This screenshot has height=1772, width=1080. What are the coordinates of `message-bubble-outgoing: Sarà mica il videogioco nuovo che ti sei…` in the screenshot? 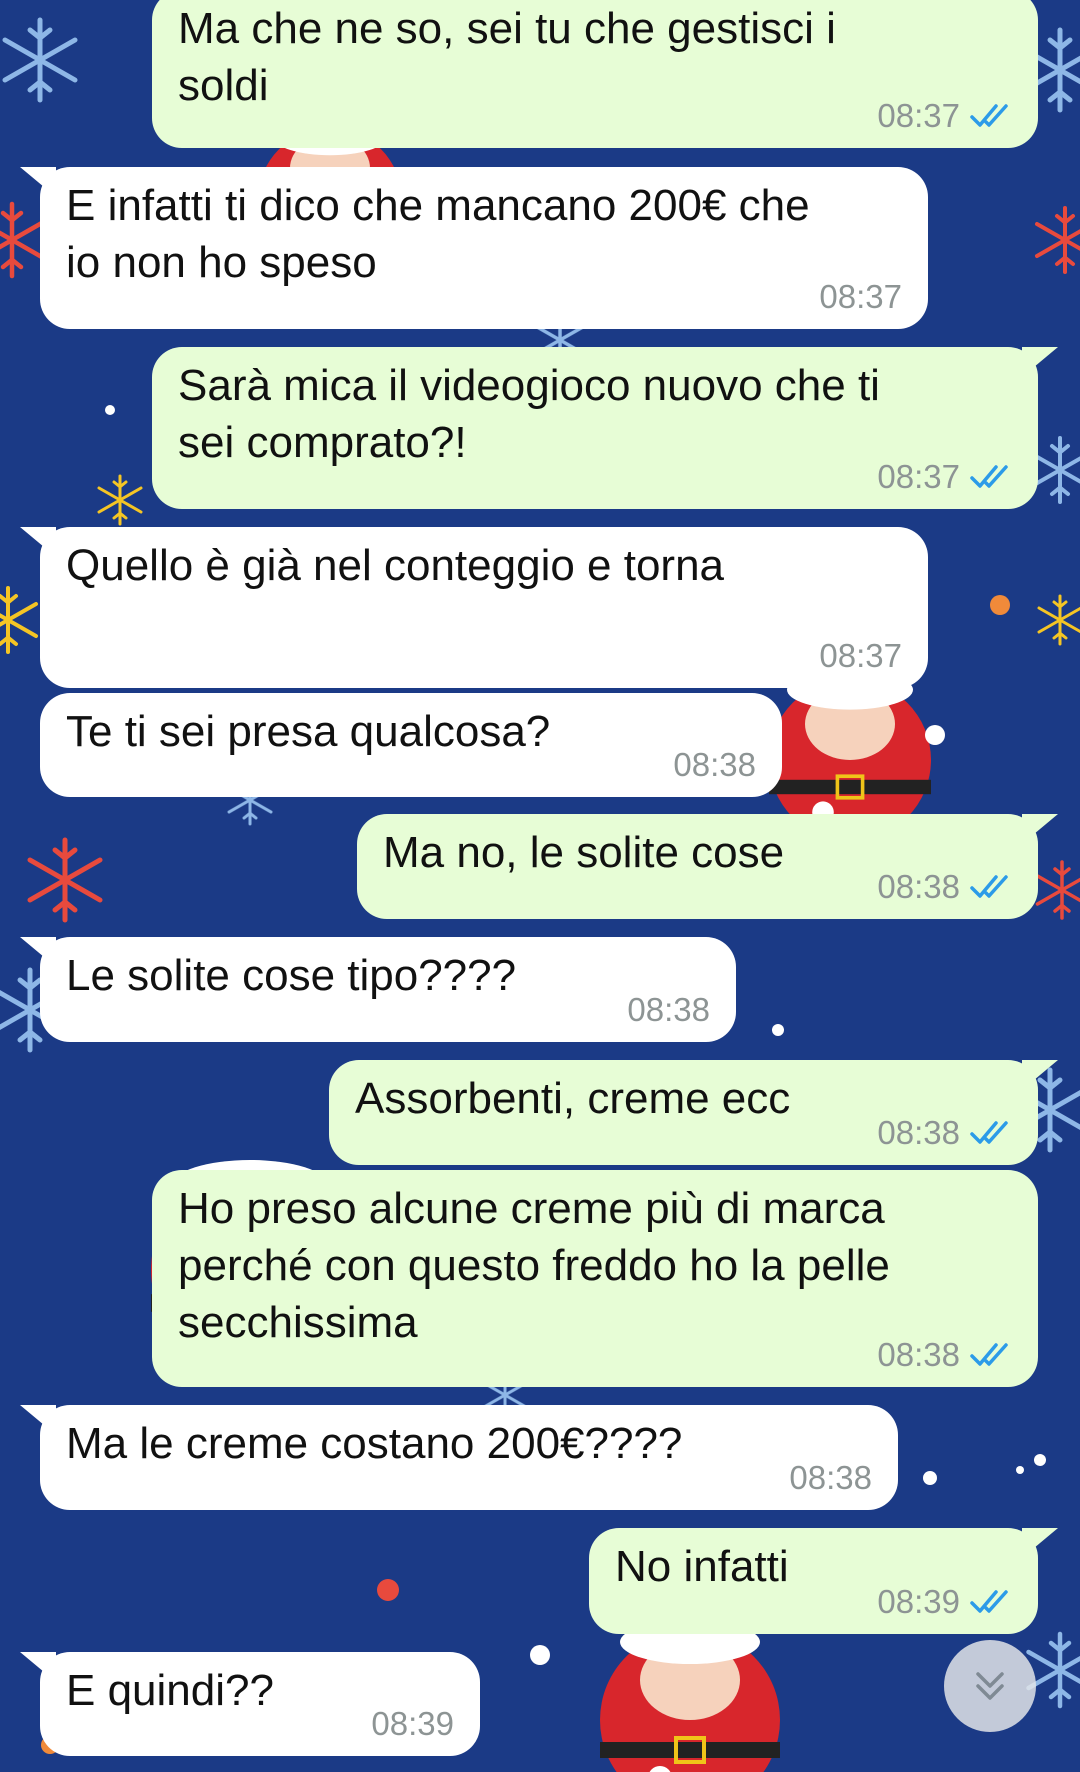 It's located at (605, 428).